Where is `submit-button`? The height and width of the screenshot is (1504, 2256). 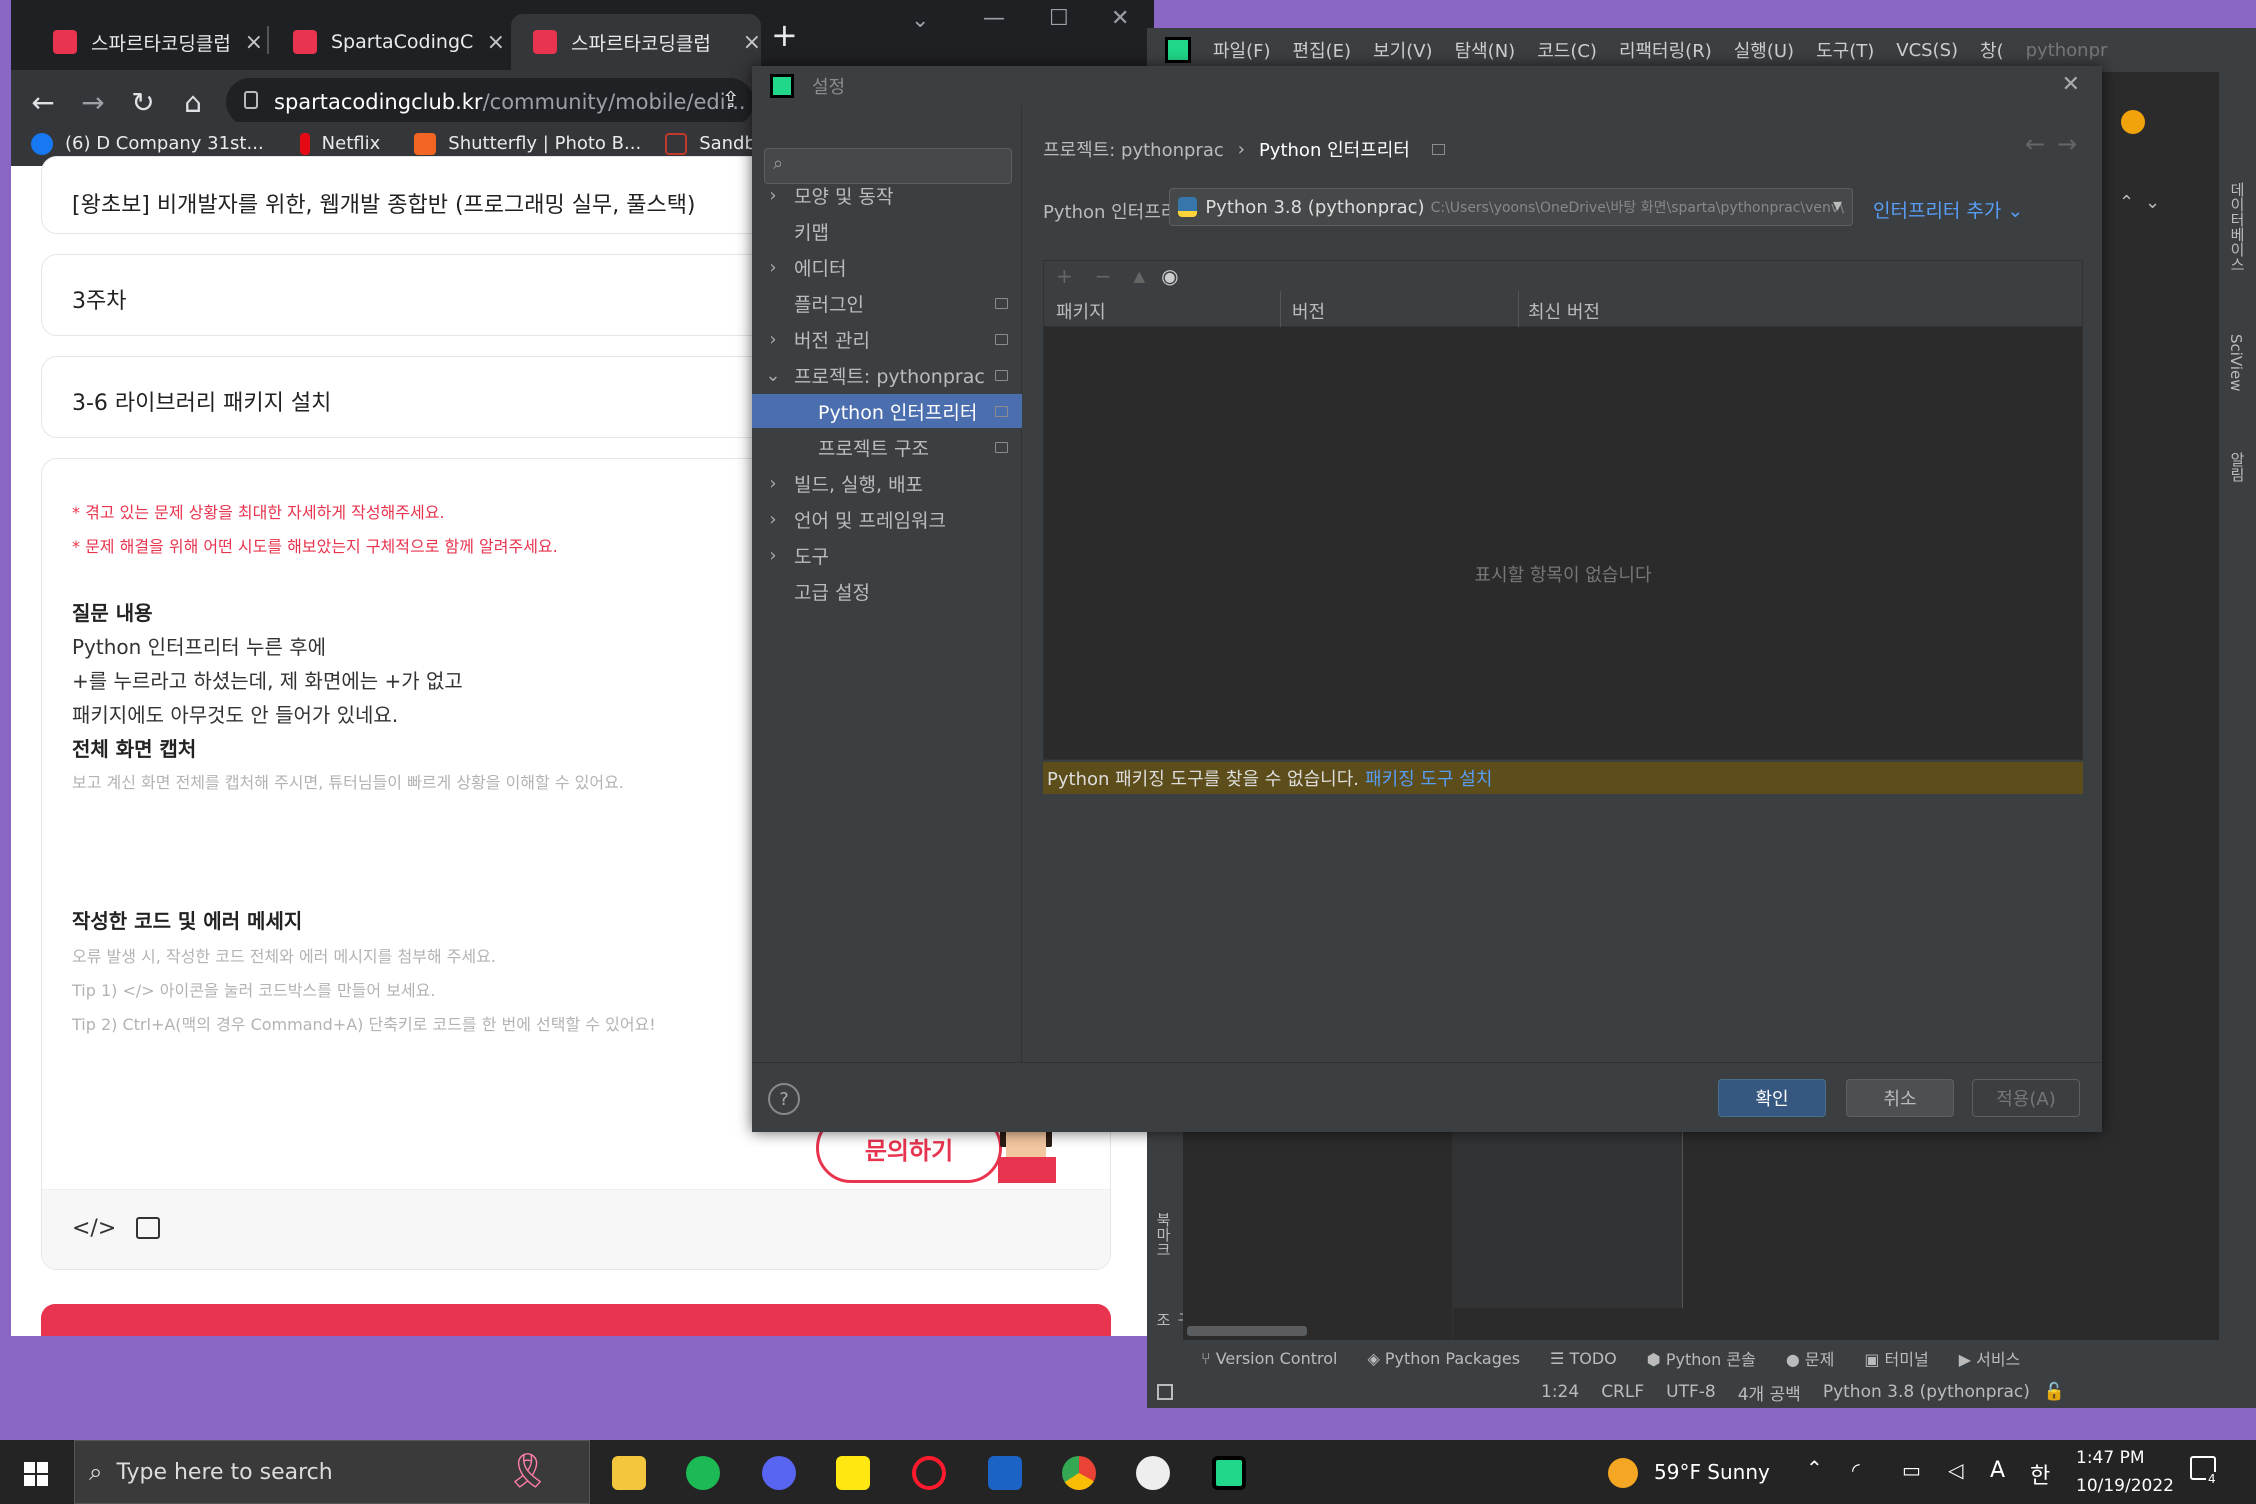
submit-button is located at coordinates (576, 1320).